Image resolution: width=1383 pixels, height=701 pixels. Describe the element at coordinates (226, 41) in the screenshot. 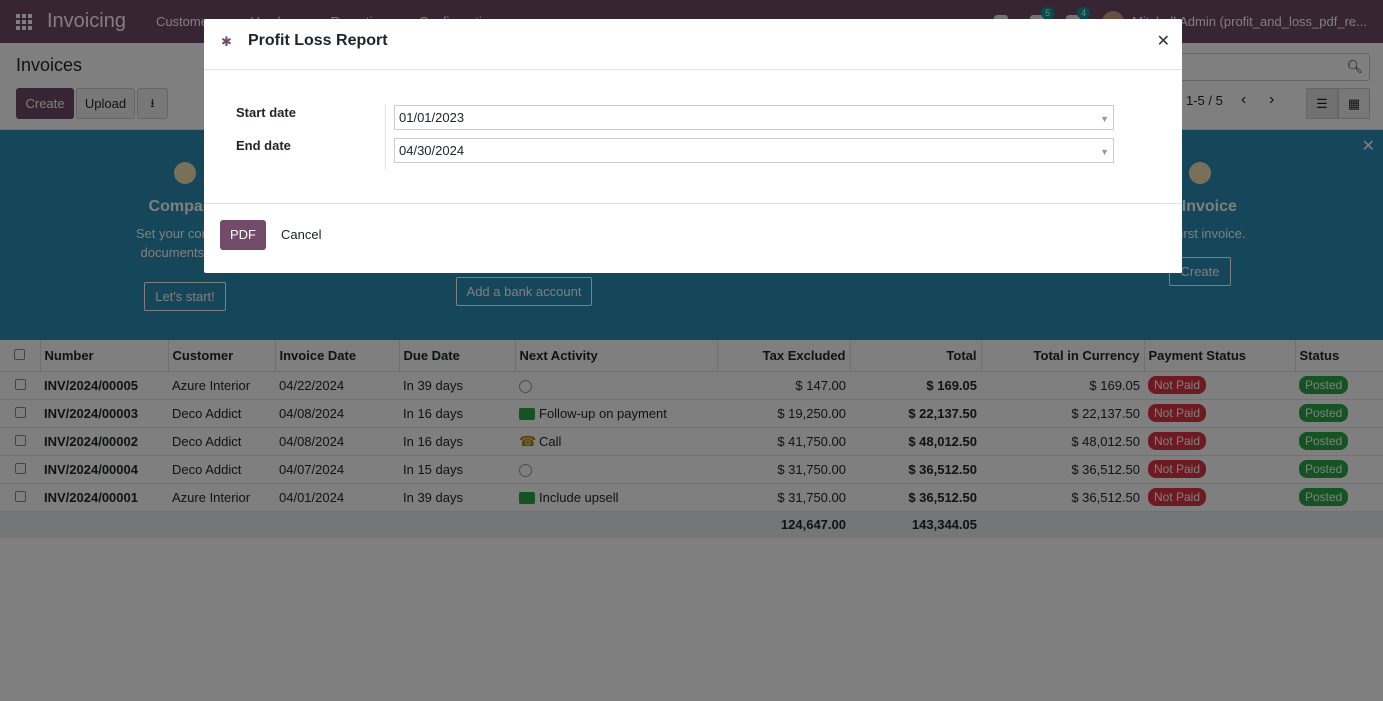

I see `bug-icon: ✱` at that location.